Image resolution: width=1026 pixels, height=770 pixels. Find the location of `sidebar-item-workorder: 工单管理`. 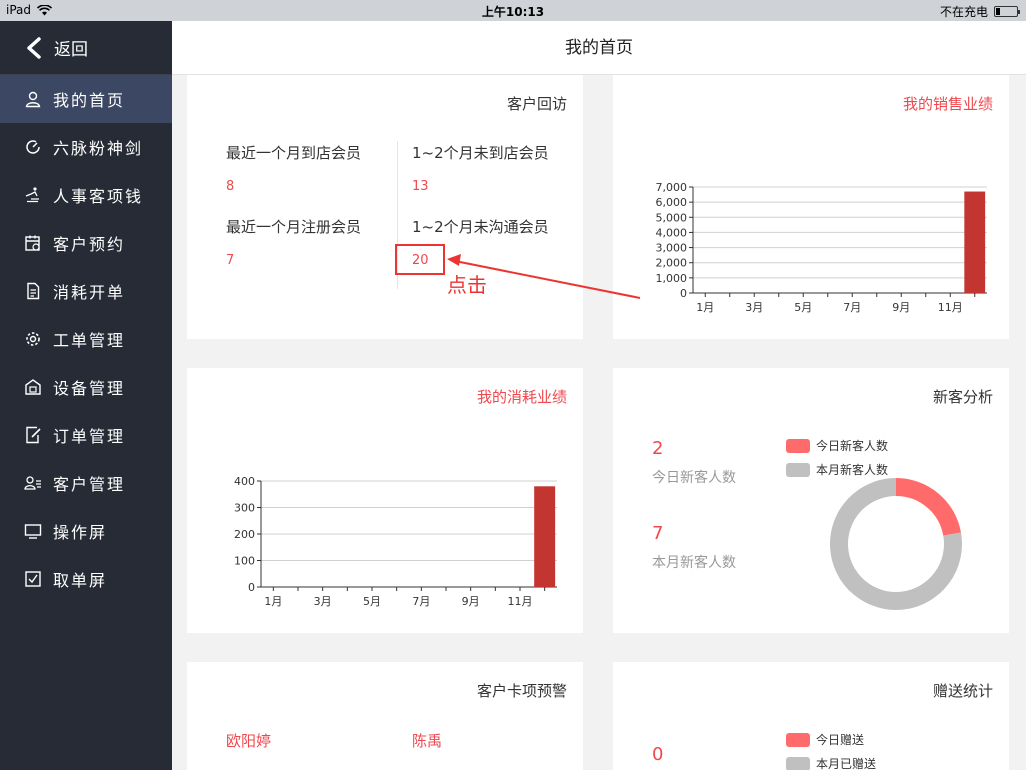

sidebar-item-workorder: 工单管理 is located at coordinates (86, 339).